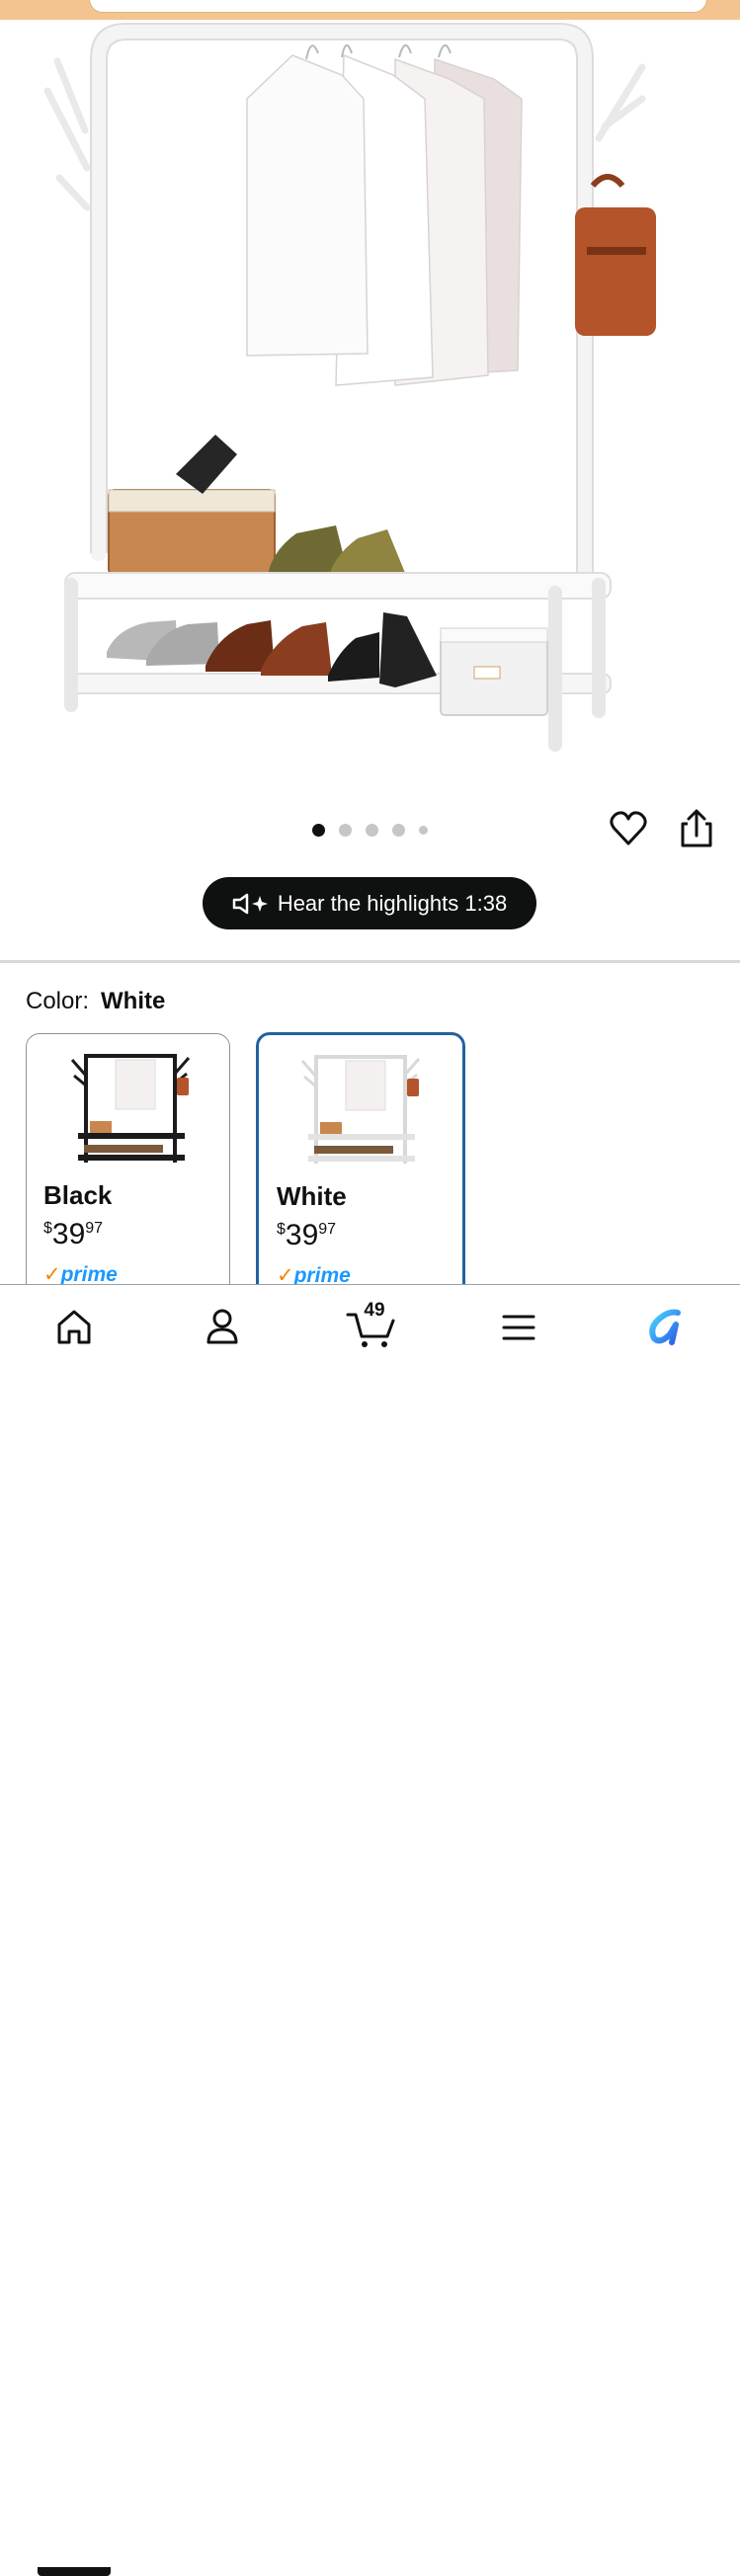 The width and height of the screenshot is (740, 2576). What do you see at coordinates (133, 1001) in the screenshot?
I see `selected-color: White` at bounding box center [133, 1001].